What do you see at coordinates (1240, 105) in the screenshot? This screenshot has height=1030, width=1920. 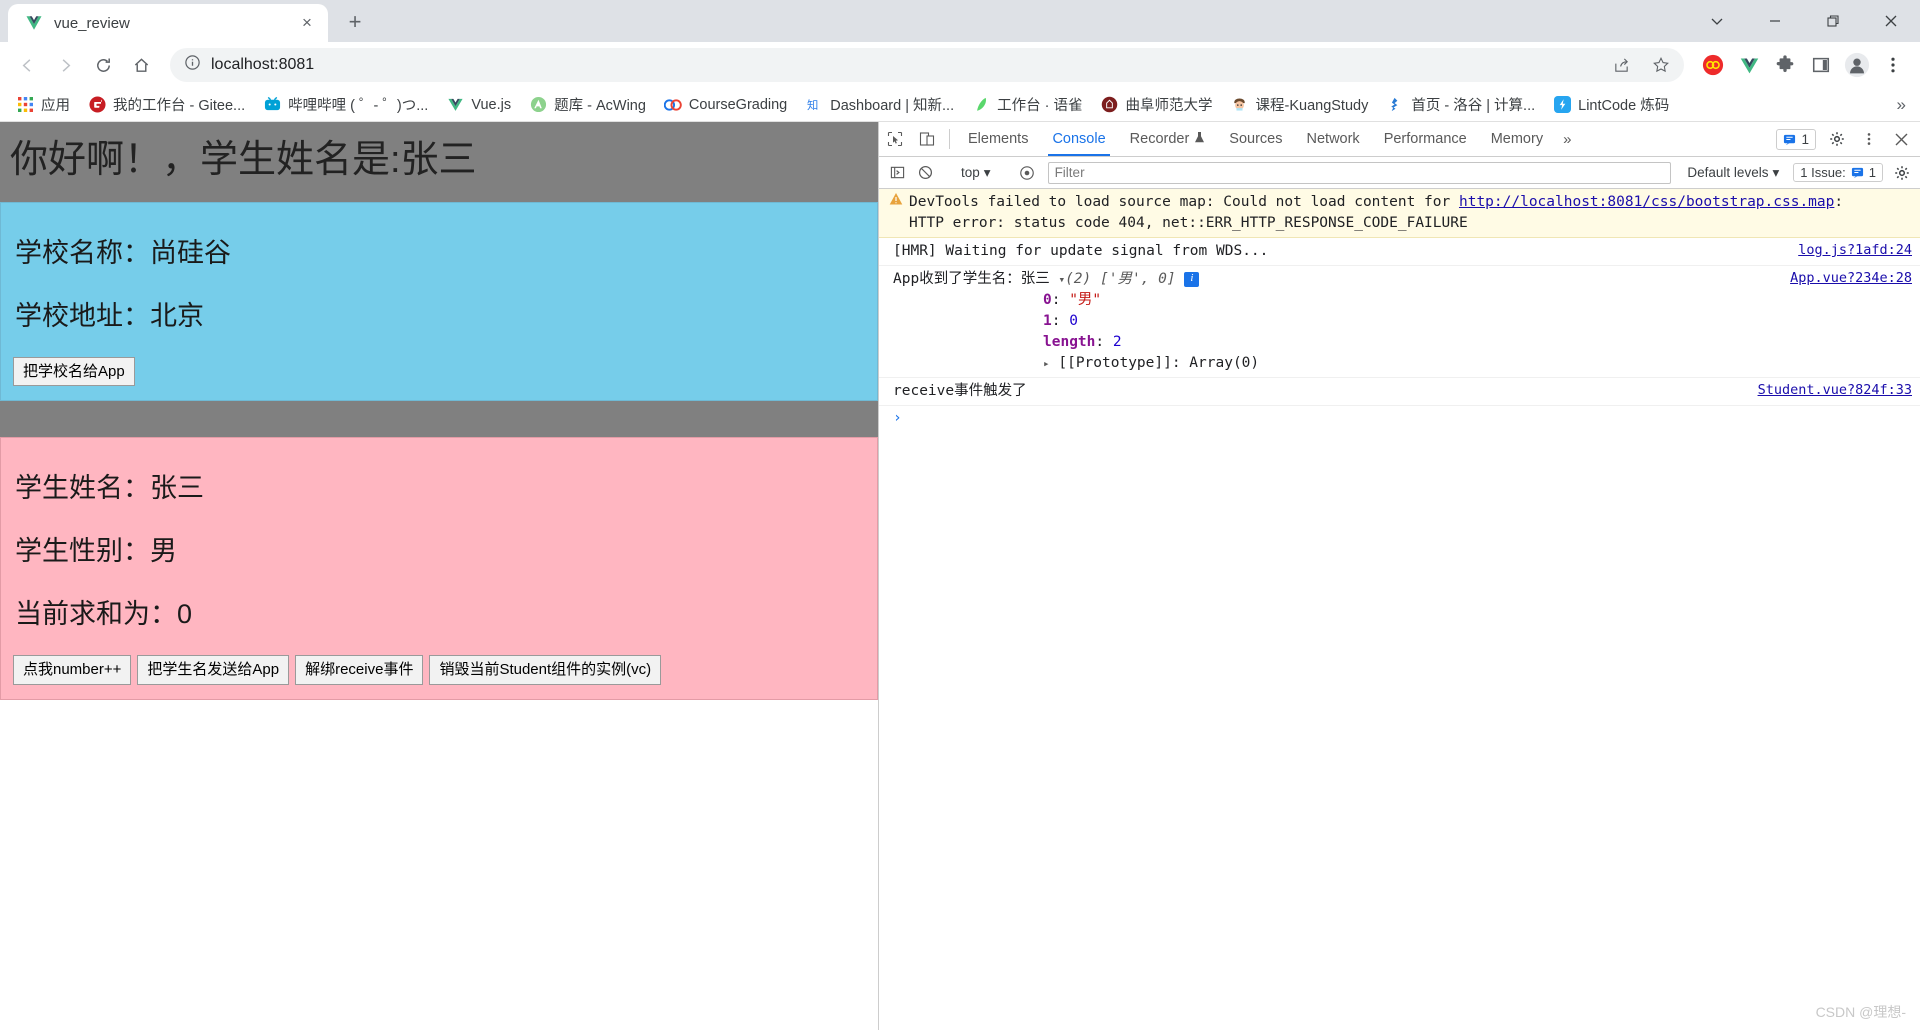 I see `kuangstudy-icon` at bounding box center [1240, 105].